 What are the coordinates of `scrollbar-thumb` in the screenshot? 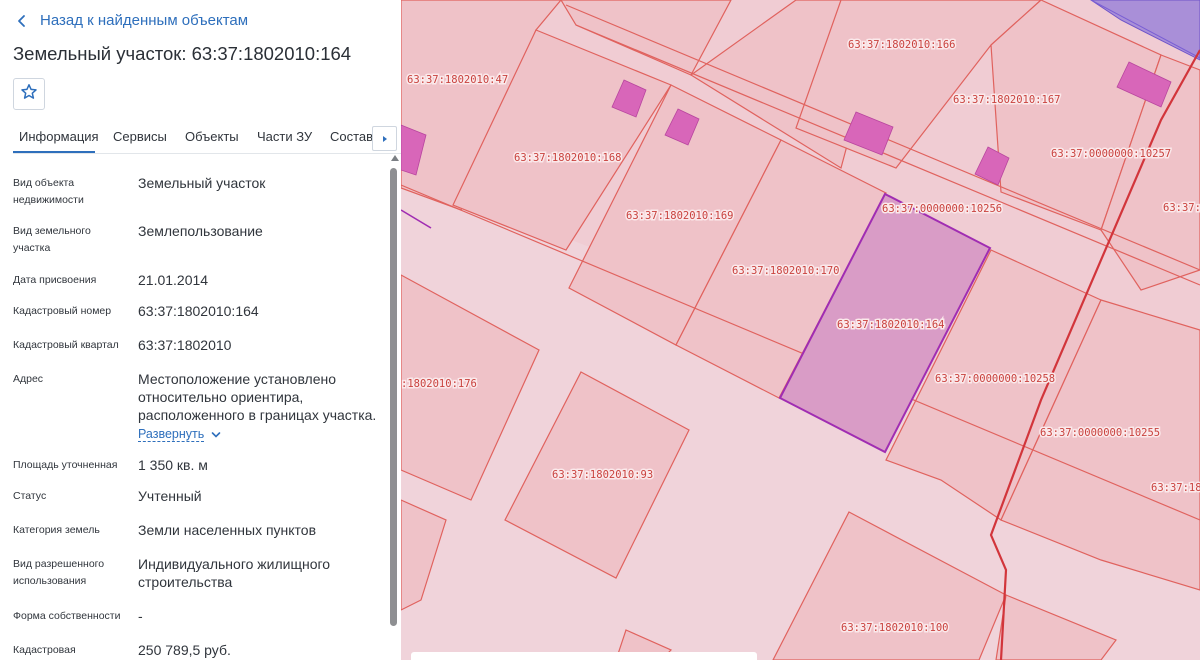 It's located at (393, 397).